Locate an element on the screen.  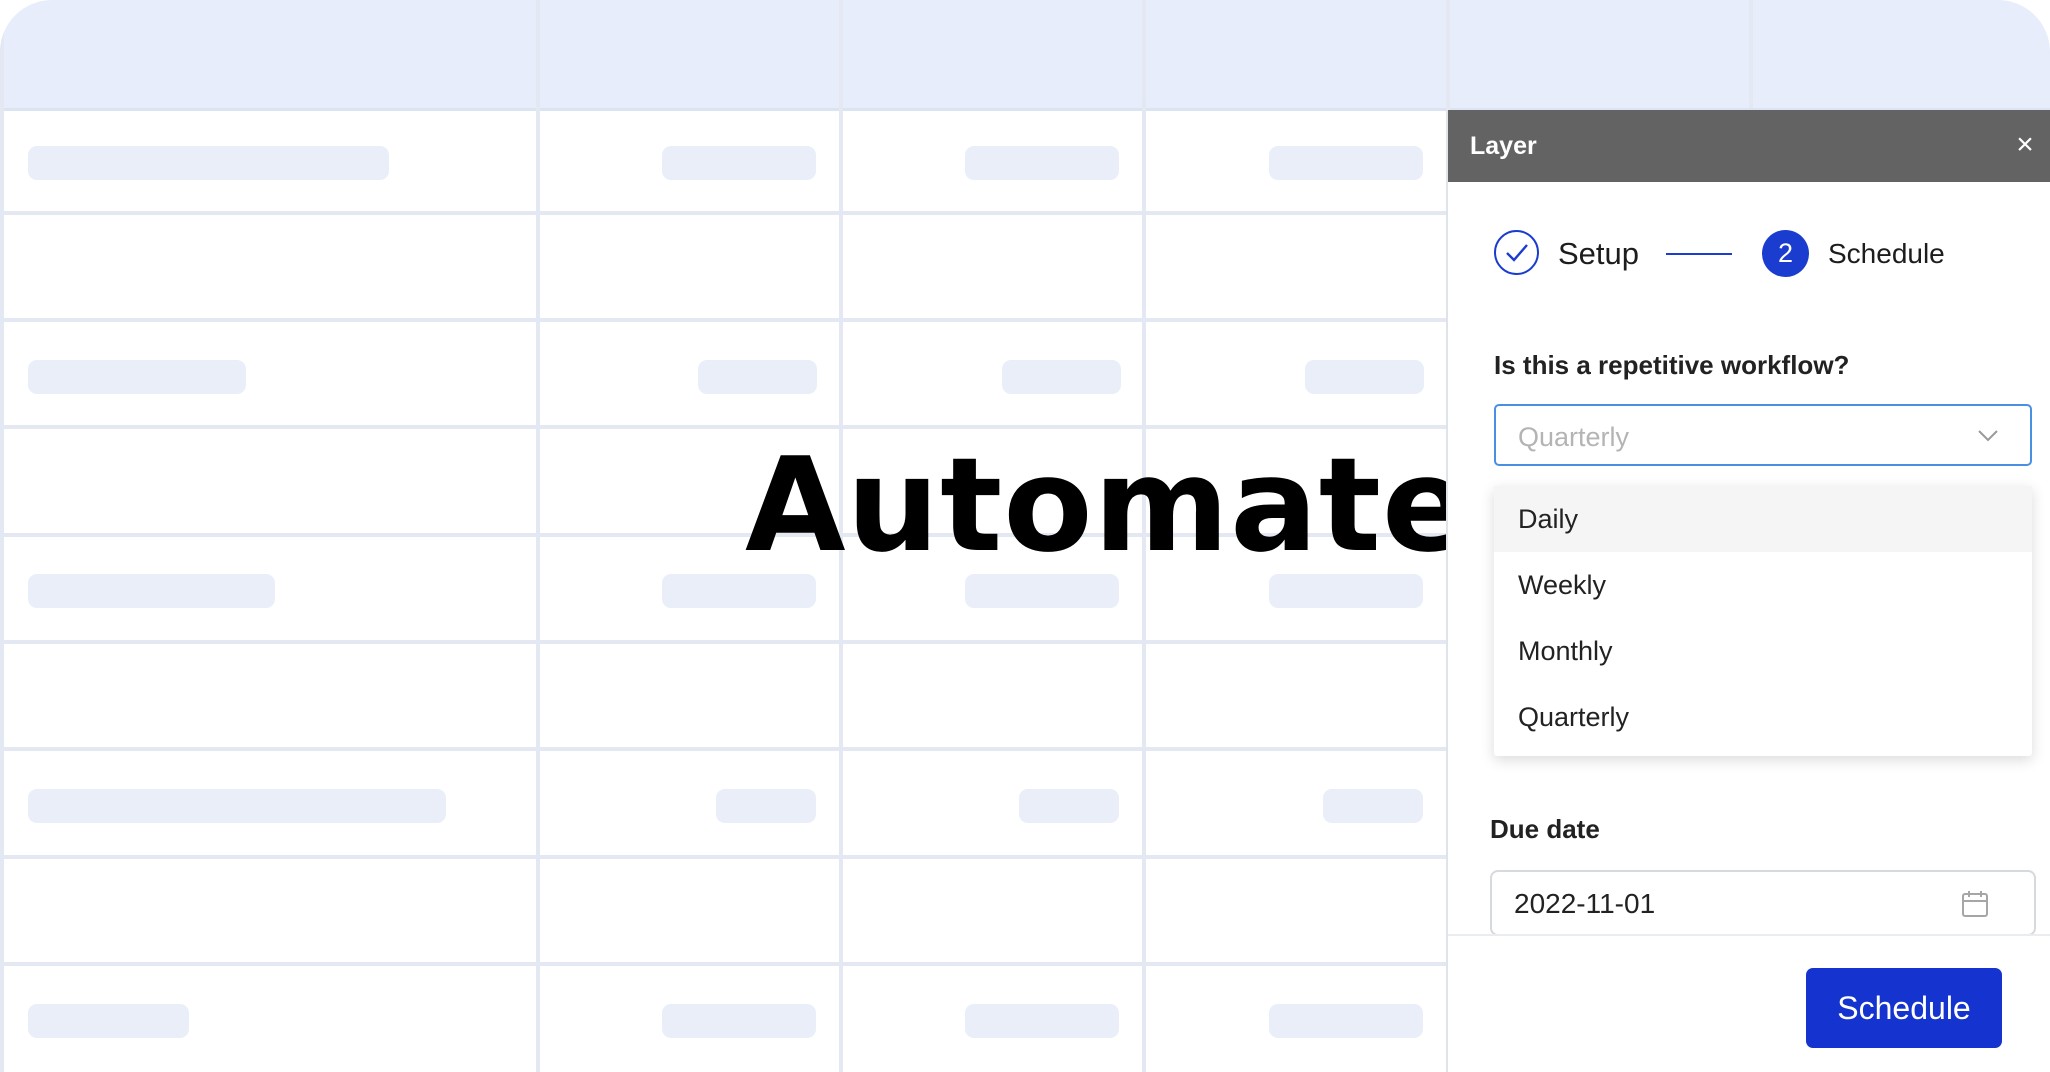
repetition-select: Quarterly is located at coordinates (1763, 435).